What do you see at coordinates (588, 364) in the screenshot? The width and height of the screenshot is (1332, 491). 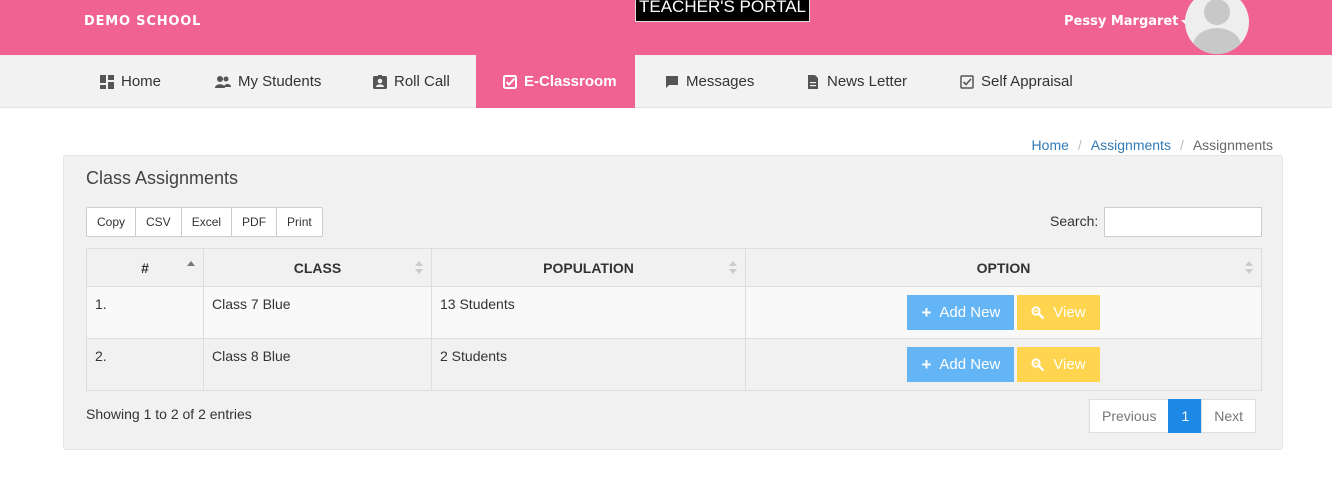 I see `row-population: 2 Students` at bounding box center [588, 364].